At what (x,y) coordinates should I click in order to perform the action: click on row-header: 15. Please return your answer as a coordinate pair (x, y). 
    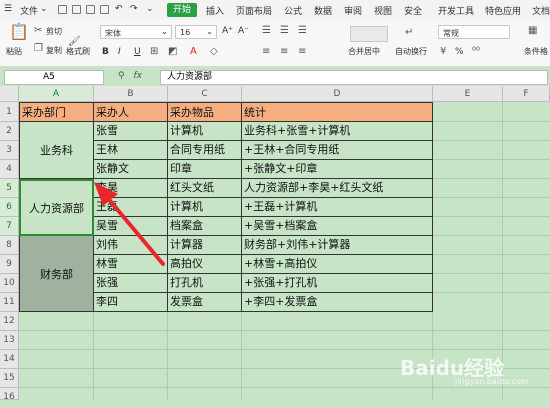
    Looking at the image, I should click on (9, 378).